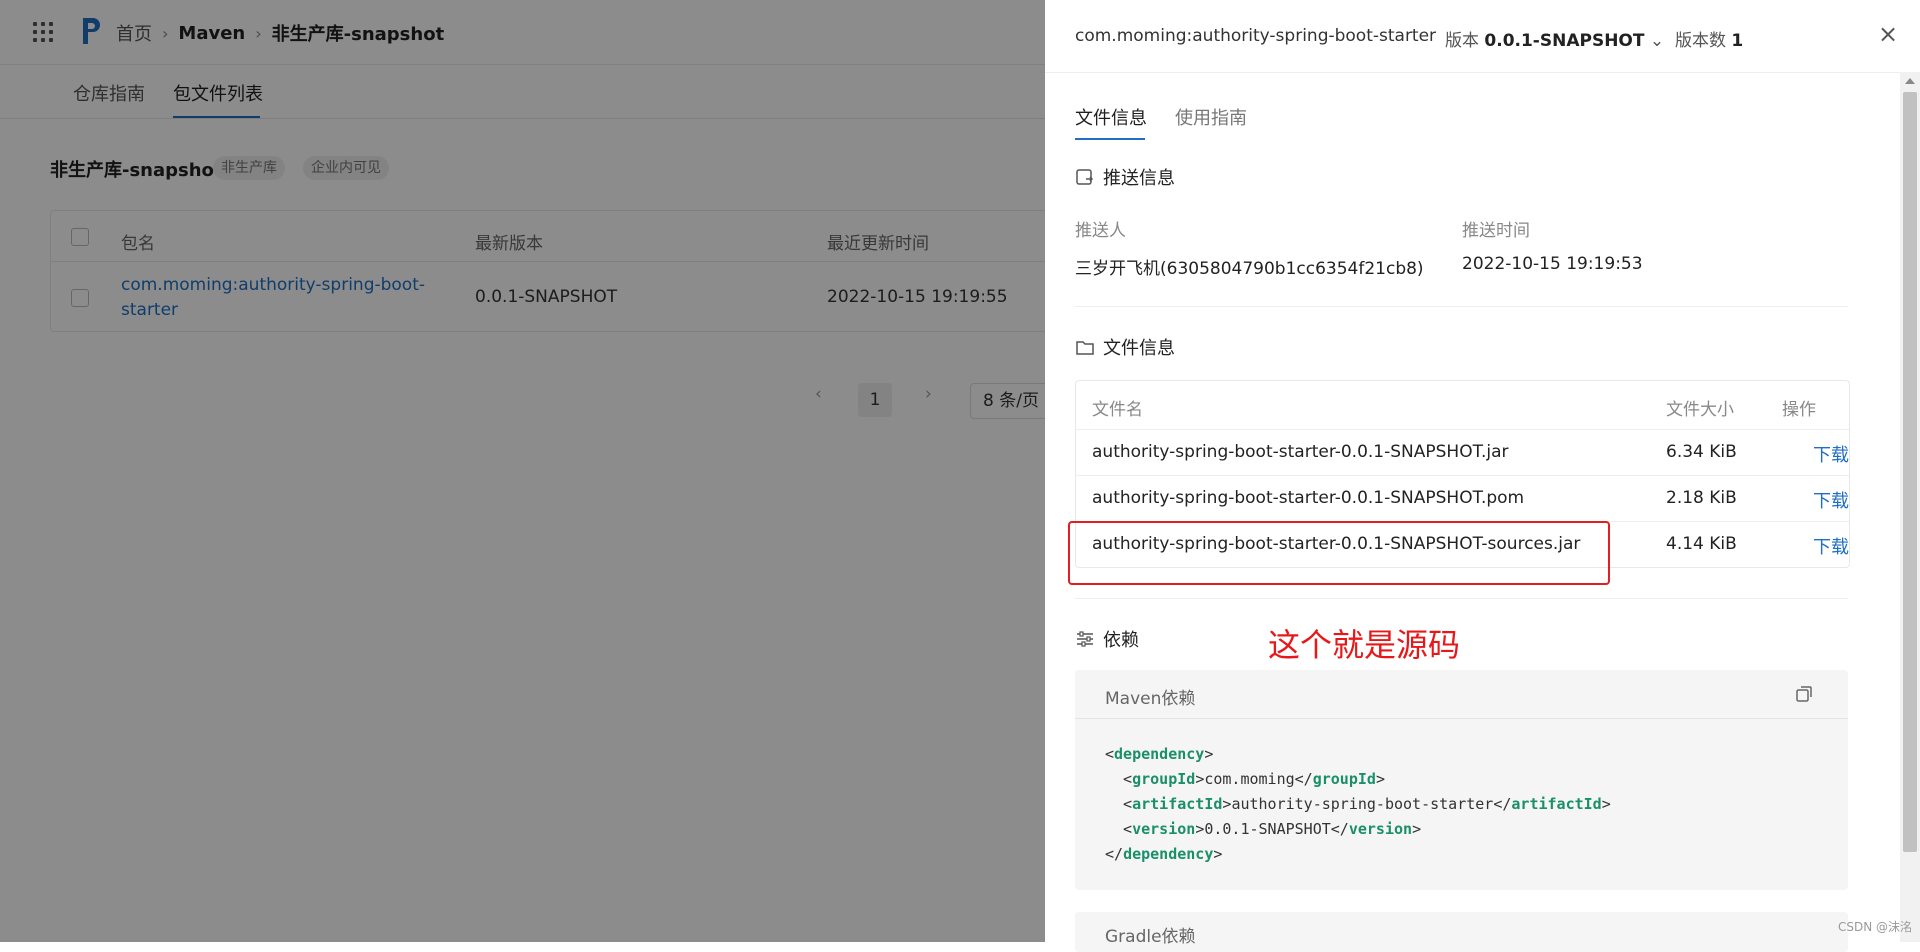 The width and height of the screenshot is (1920, 952). I want to click on folder-icon, so click(1085, 348).